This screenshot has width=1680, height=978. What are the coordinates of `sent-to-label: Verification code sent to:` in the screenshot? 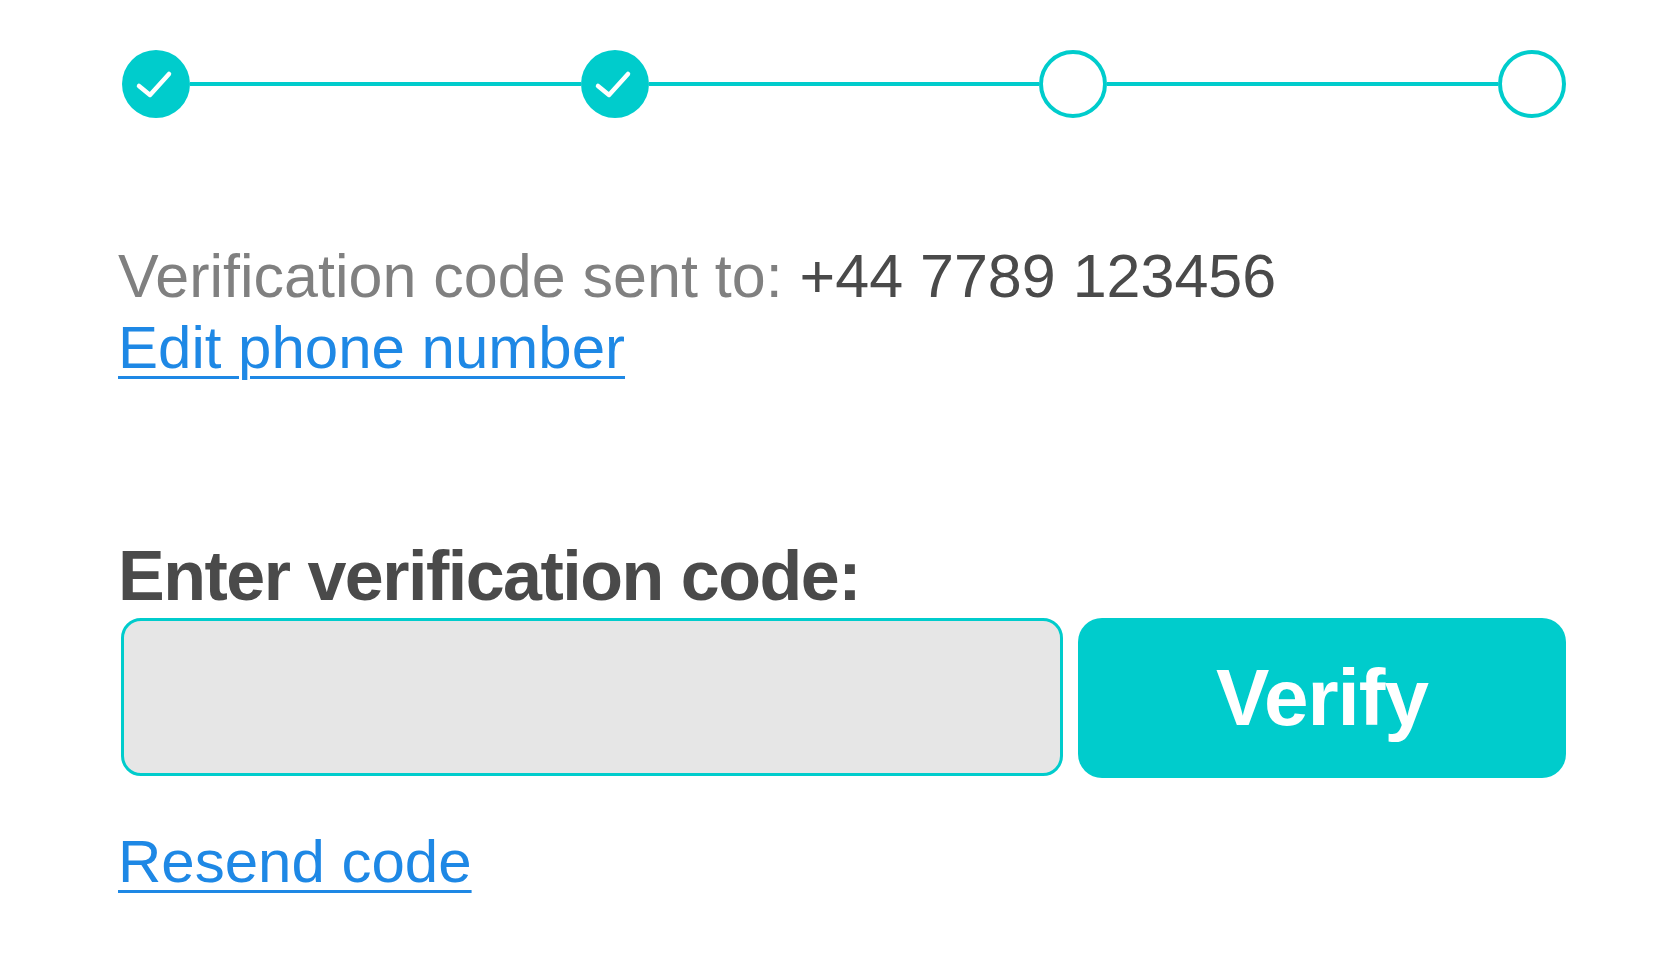 It's located at (450, 276).